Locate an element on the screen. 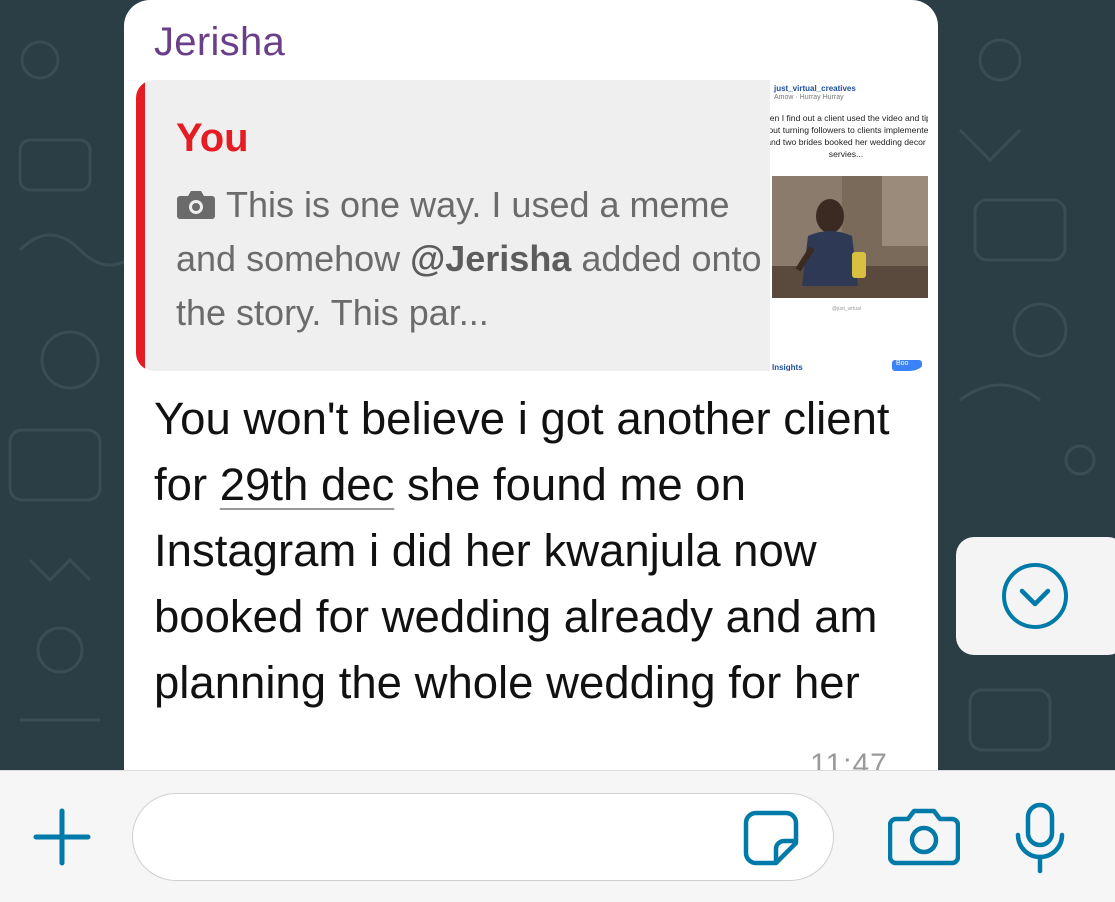 Image resolution: width=1115 pixels, height=902 pixels. scroll-to-bottom-button is located at coordinates (1035, 596).